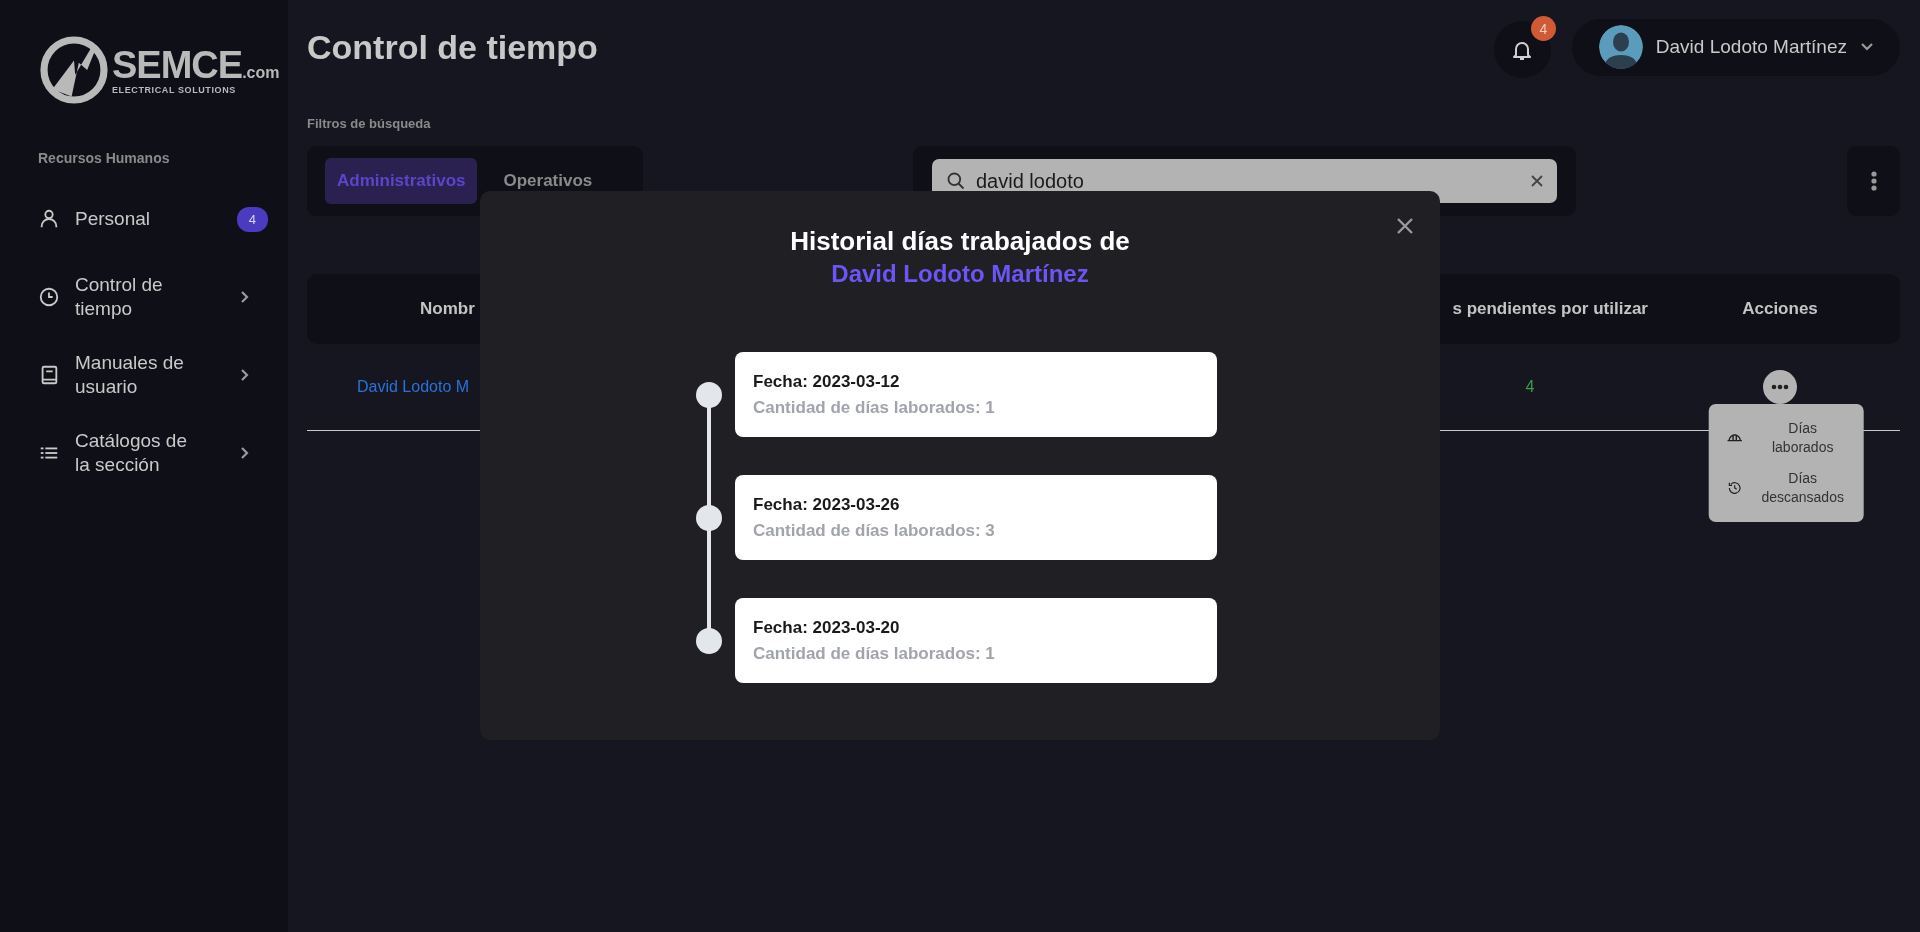 The height and width of the screenshot is (932, 1920). I want to click on logo-name: SEMCE, so click(177, 64).